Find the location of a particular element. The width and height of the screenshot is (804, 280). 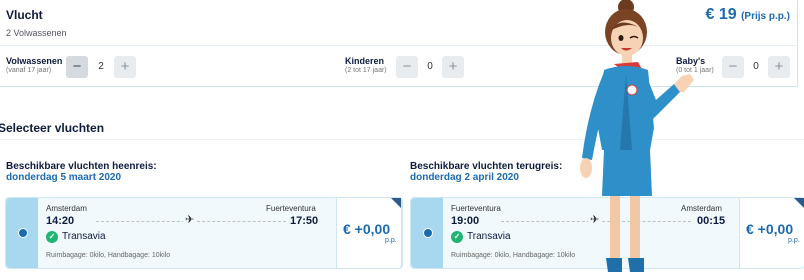

adults-value: 2 is located at coordinates (101, 66).